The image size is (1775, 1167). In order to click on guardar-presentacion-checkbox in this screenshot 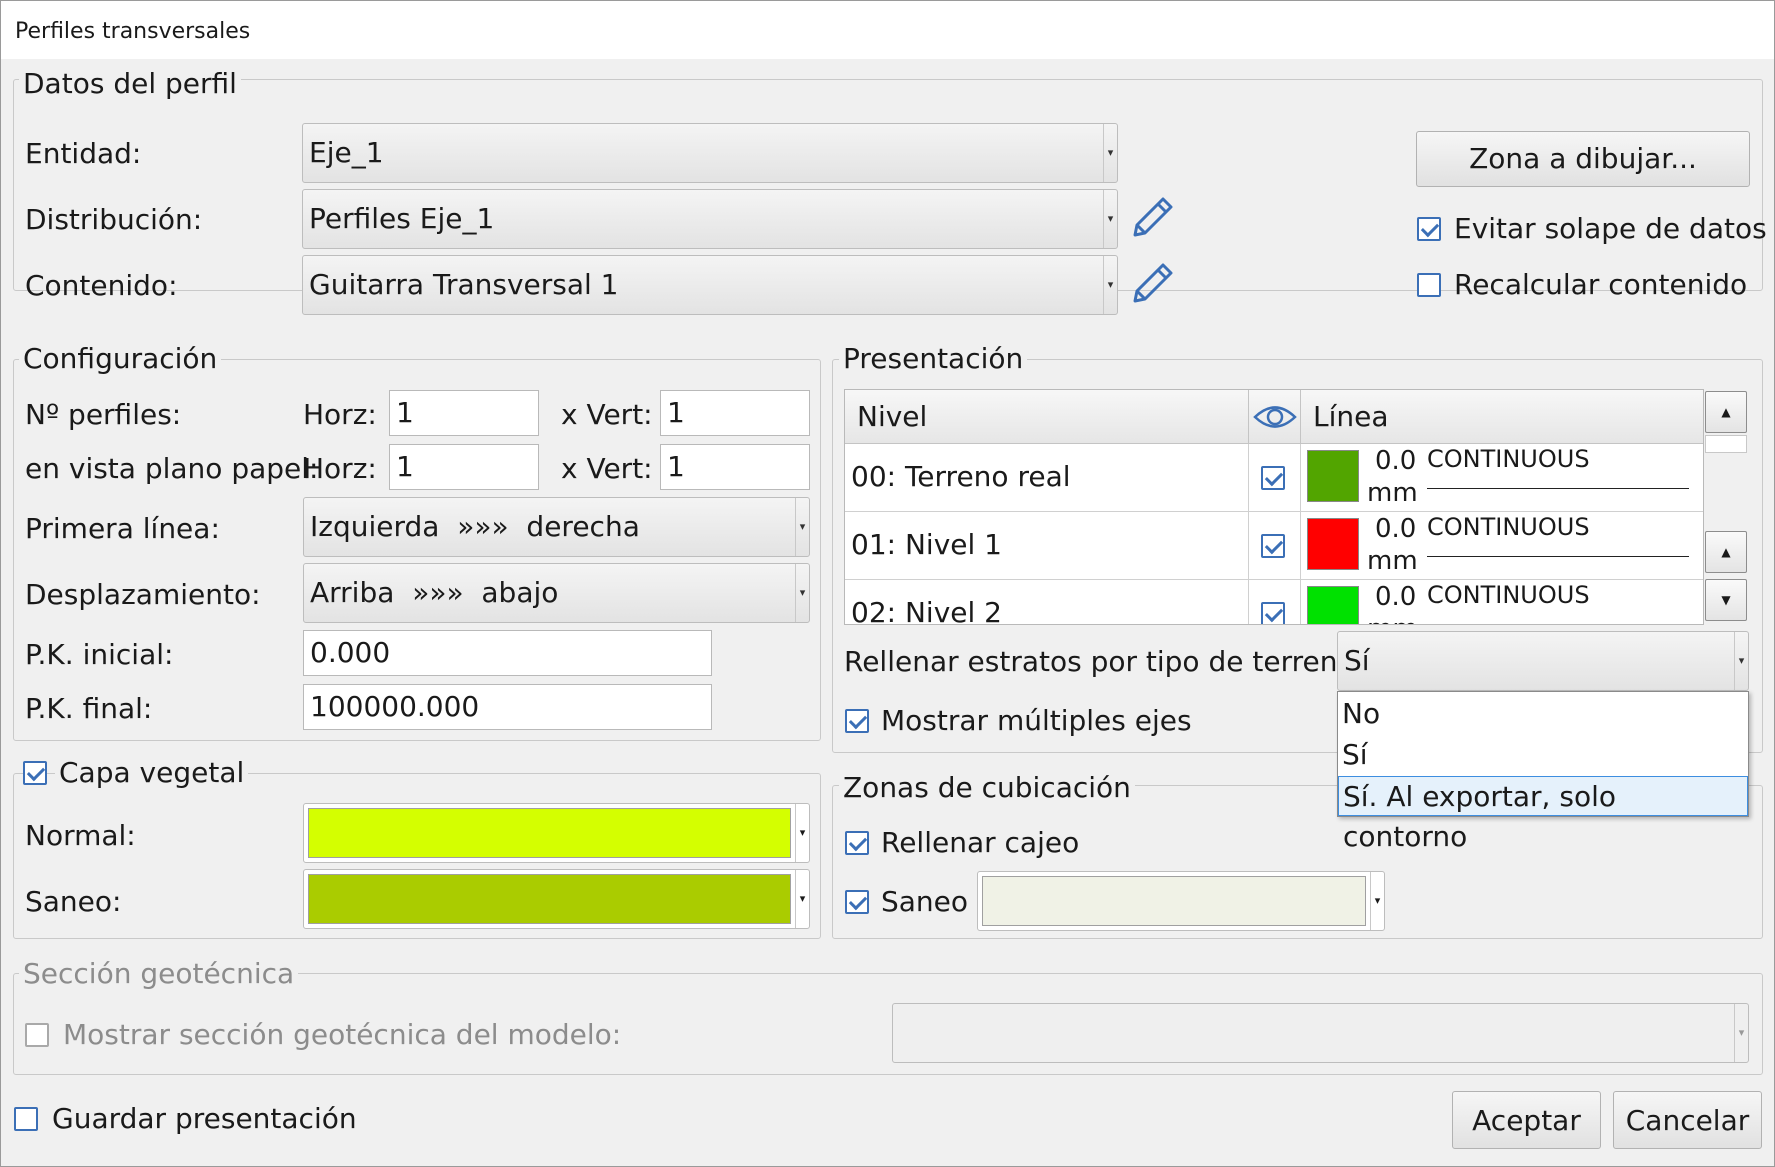, I will do `click(26, 1119)`.